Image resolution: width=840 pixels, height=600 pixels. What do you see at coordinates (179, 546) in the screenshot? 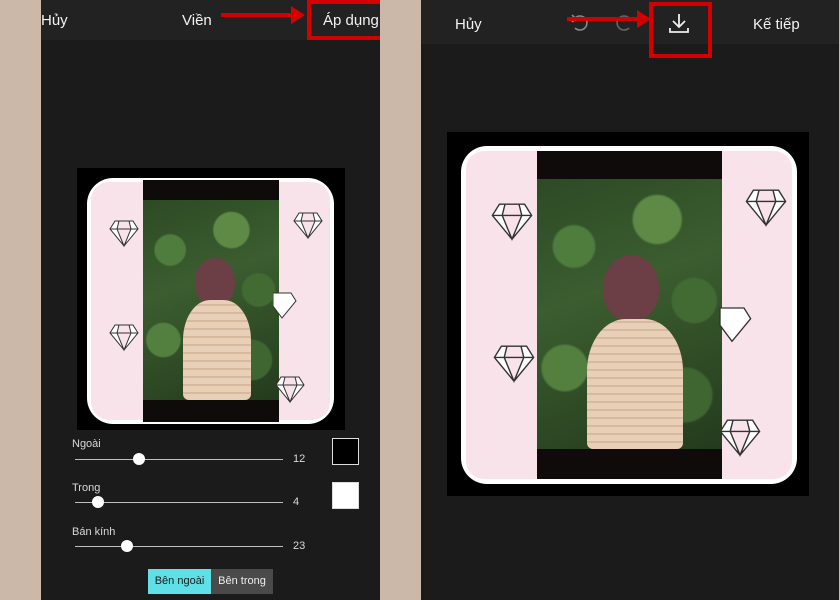
I see `radius-slider-track` at bounding box center [179, 546].